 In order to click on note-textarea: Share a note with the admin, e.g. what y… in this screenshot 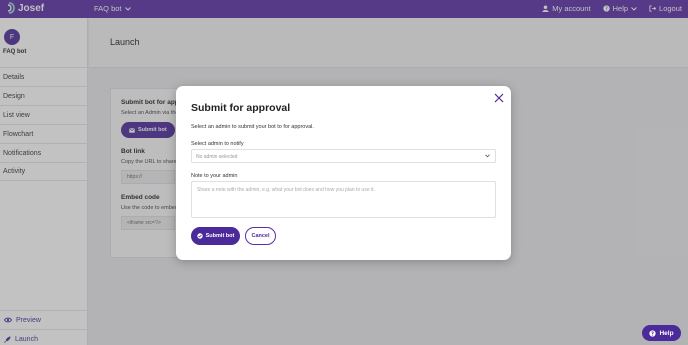, I will do `click(343, 199)`.